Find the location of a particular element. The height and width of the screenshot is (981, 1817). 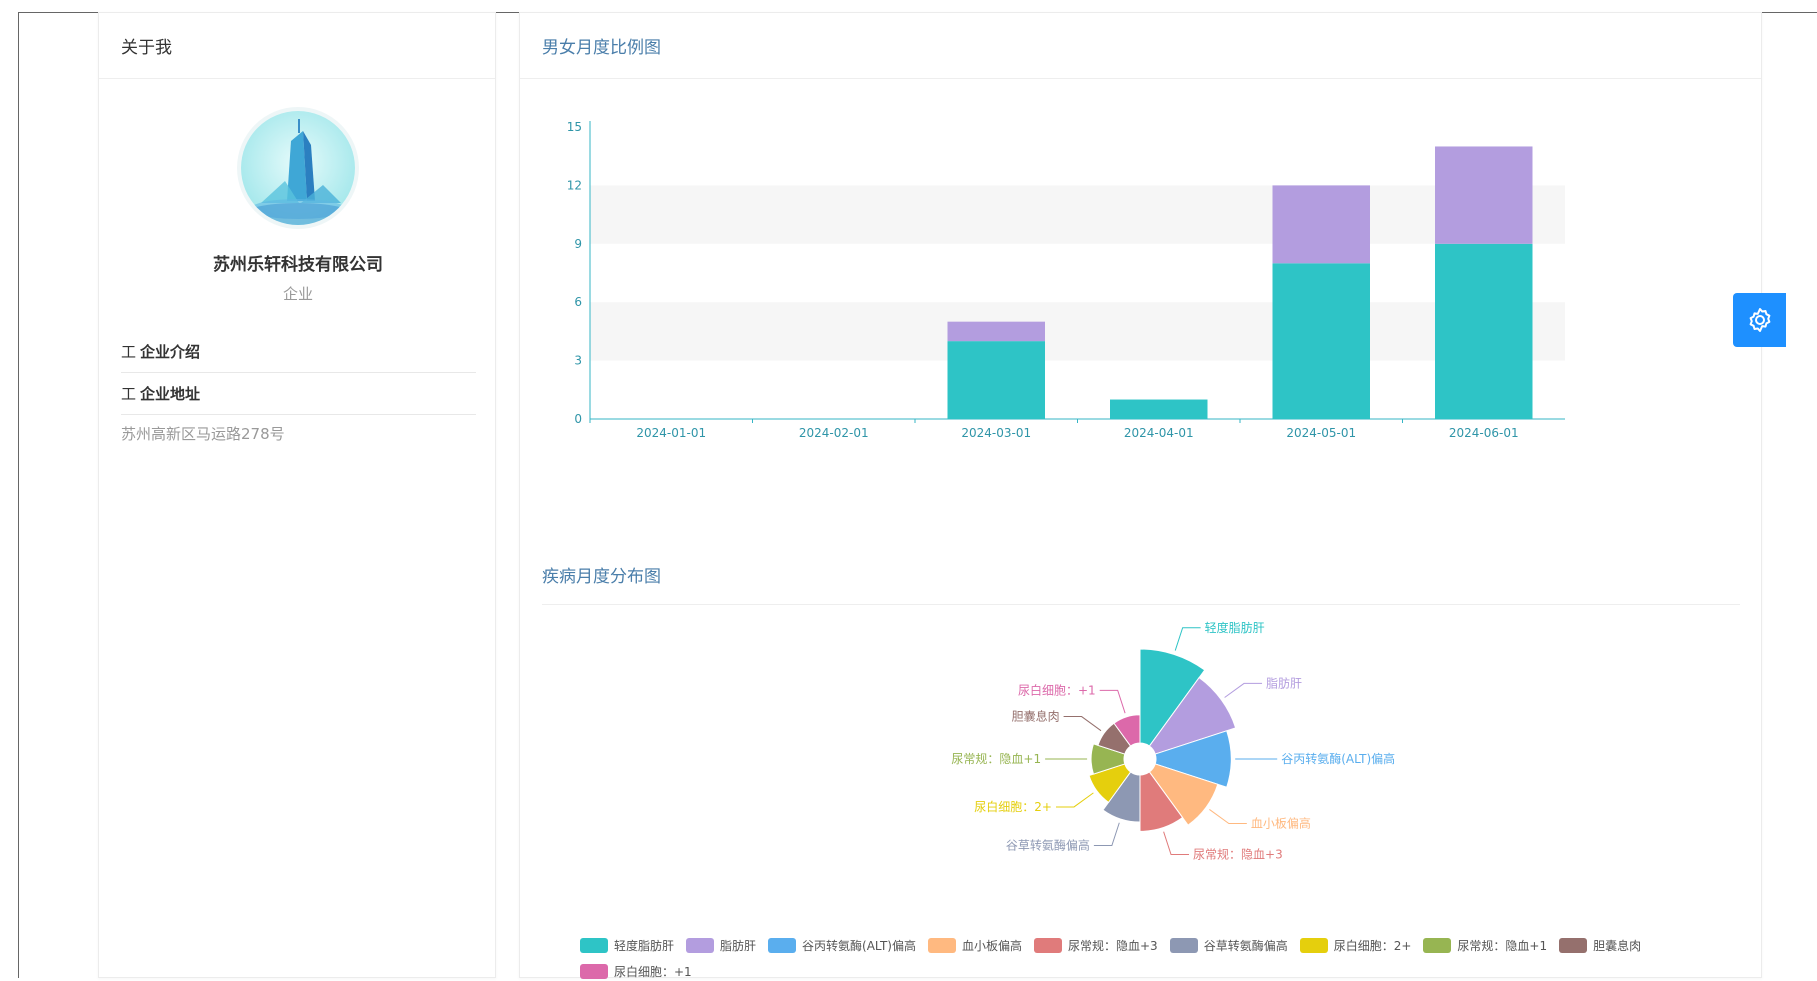

legend-label: 尿常规：隐血+1 is located at coordinates (1502, 945).